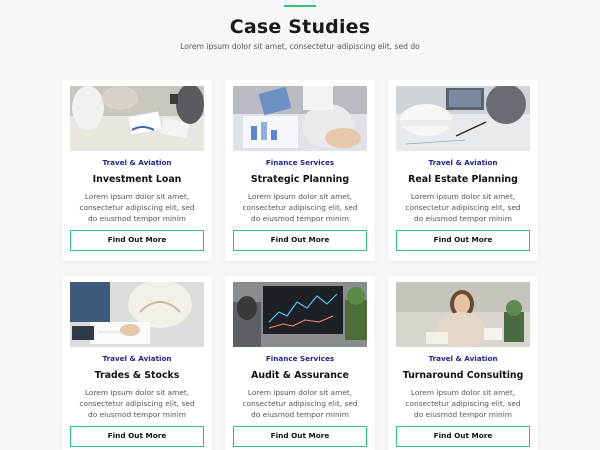  Describe the element at coordinates (300, 118) in the screenshot. I see `charts-review-photo` at that location.